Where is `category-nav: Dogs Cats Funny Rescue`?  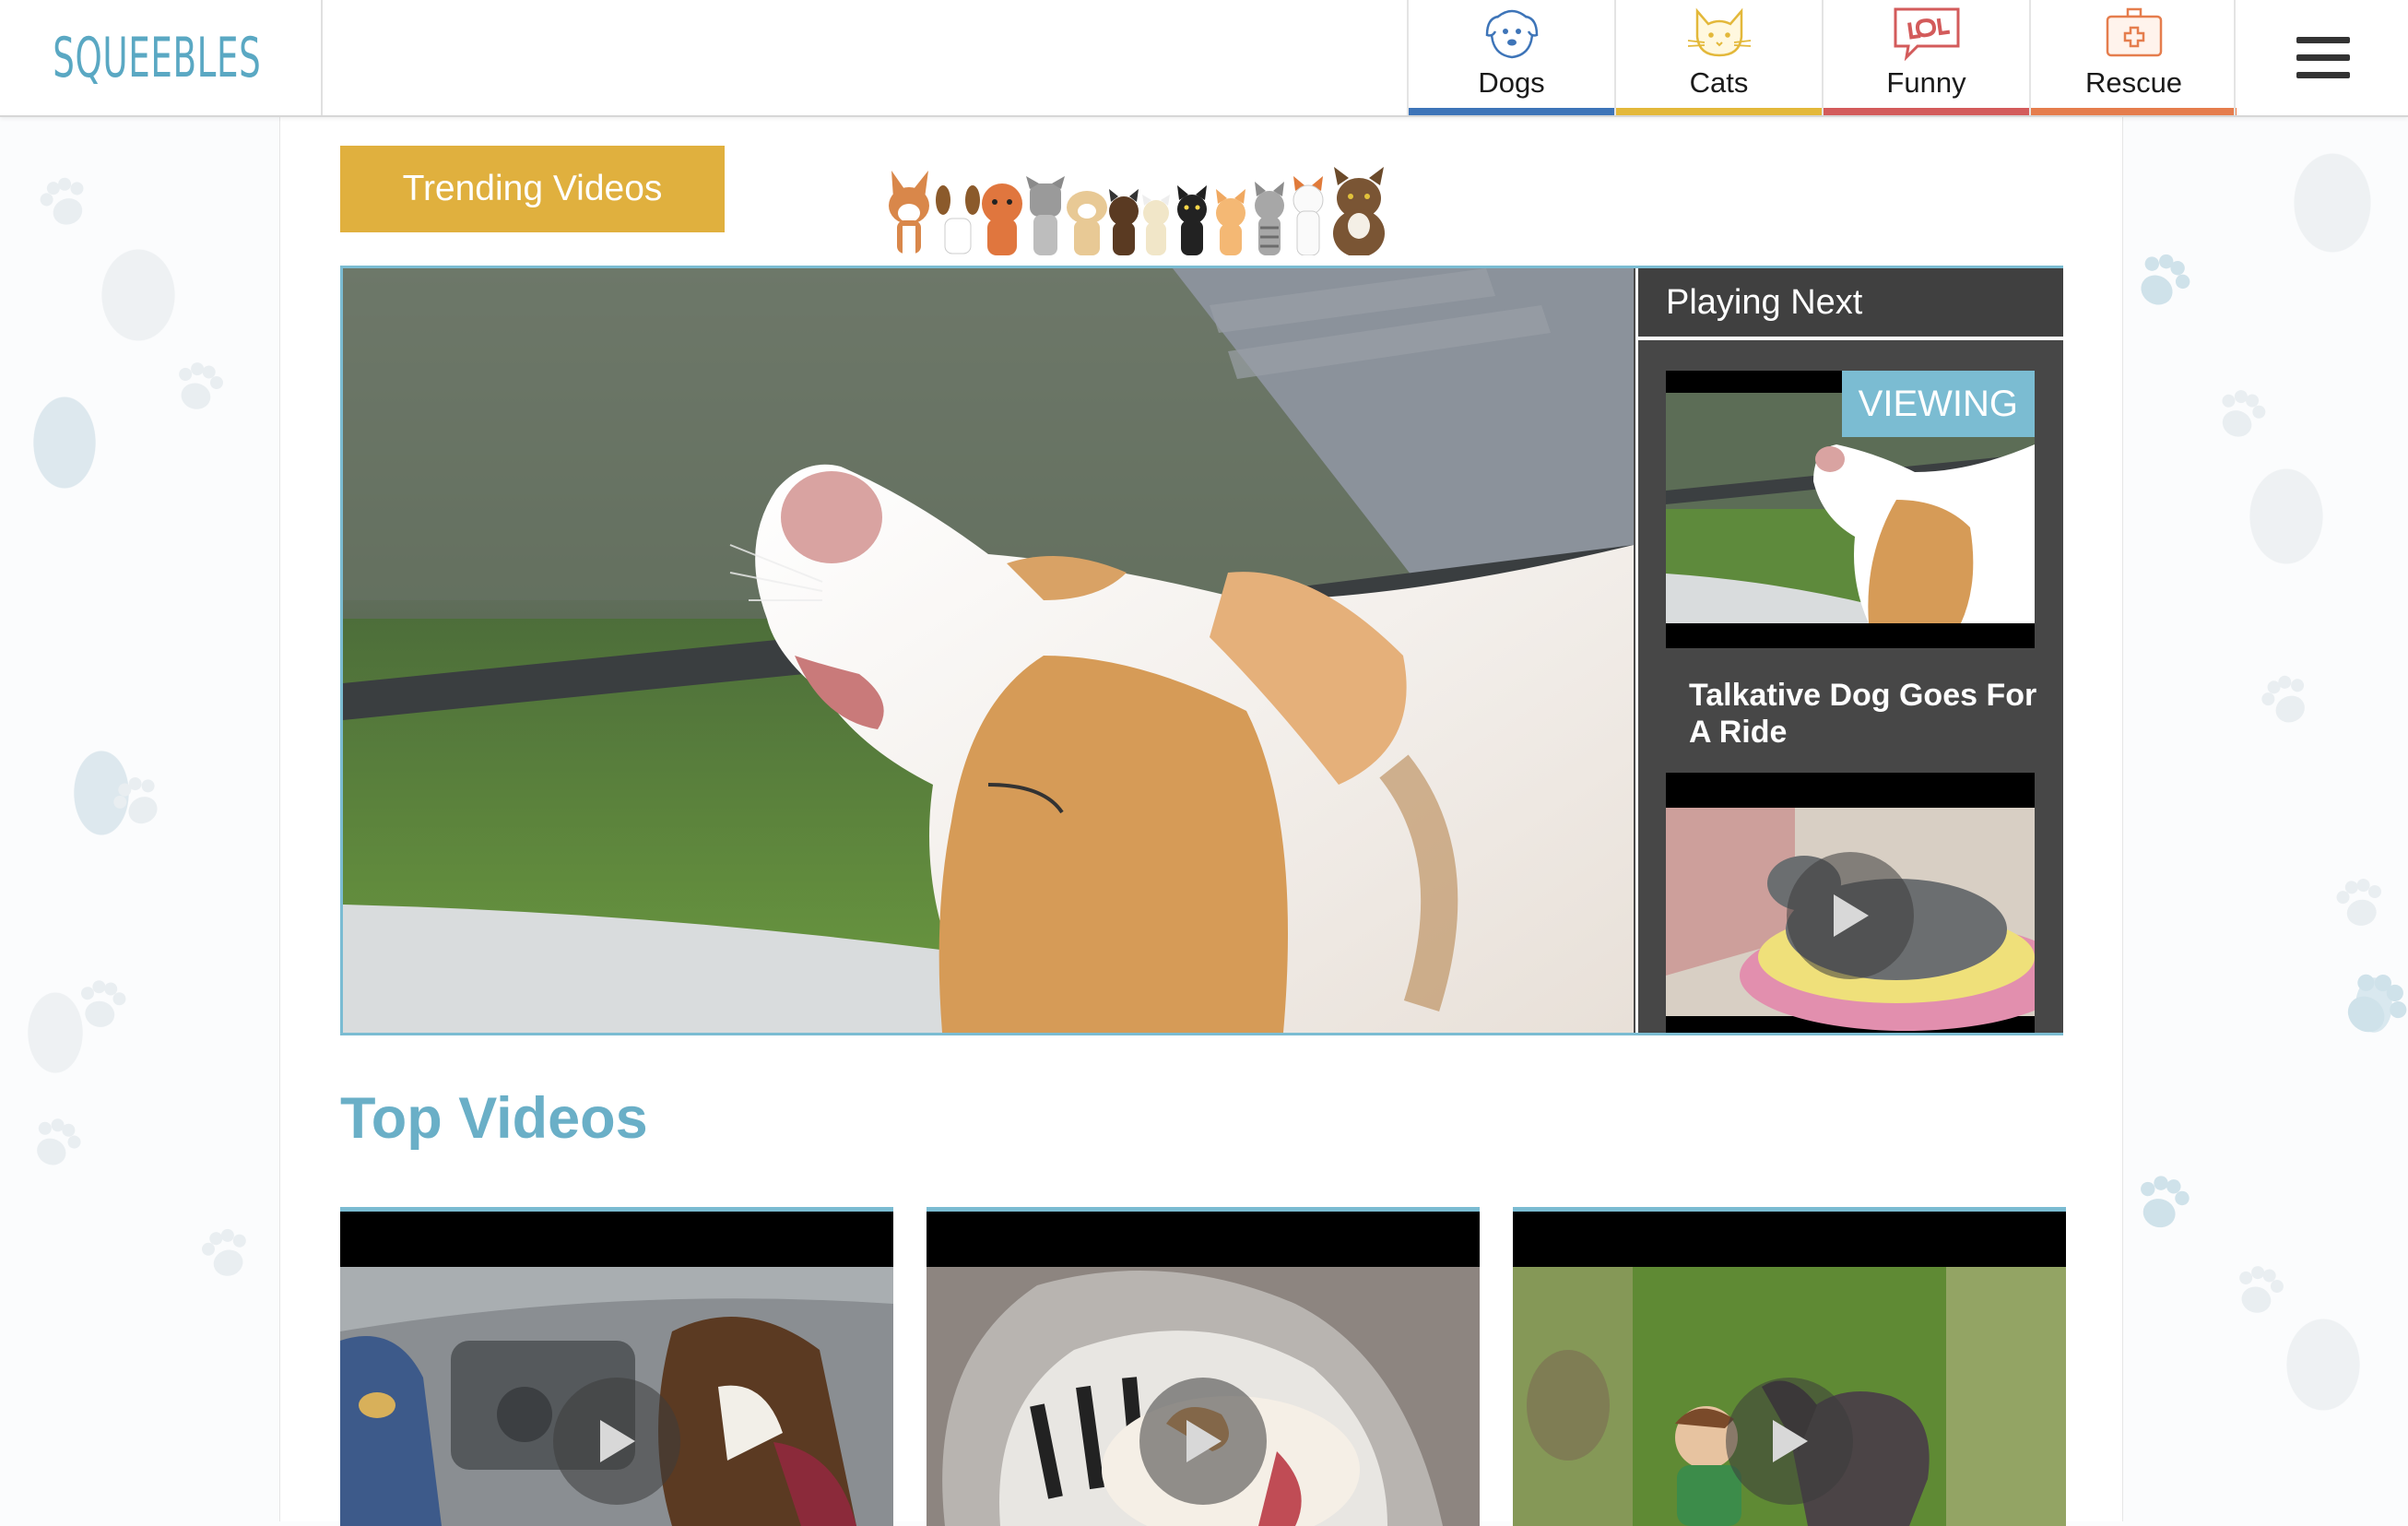 category-nav: Dogs Cats Funny Rescue is located at coordinates (1822, 58).